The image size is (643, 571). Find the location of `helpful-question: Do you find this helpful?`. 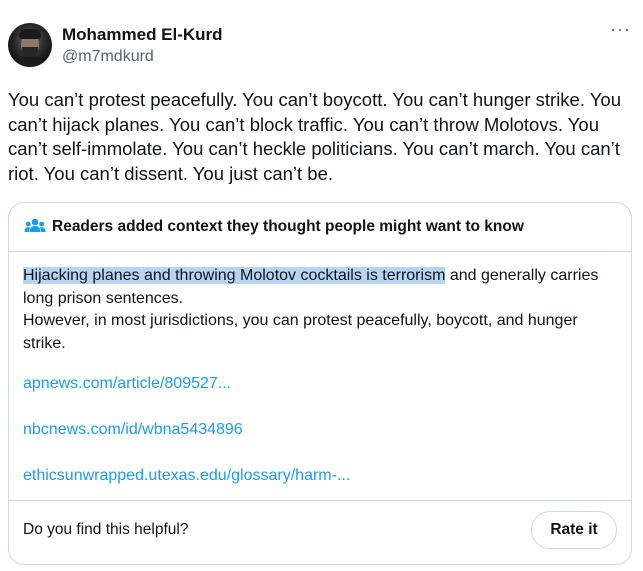

helpful-question: Do you find this helpful? is located at coordinates (106, 529).